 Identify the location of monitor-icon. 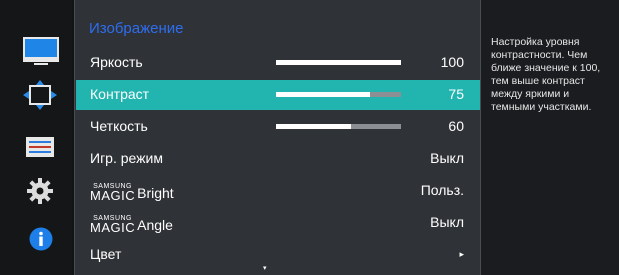
(41, 52).